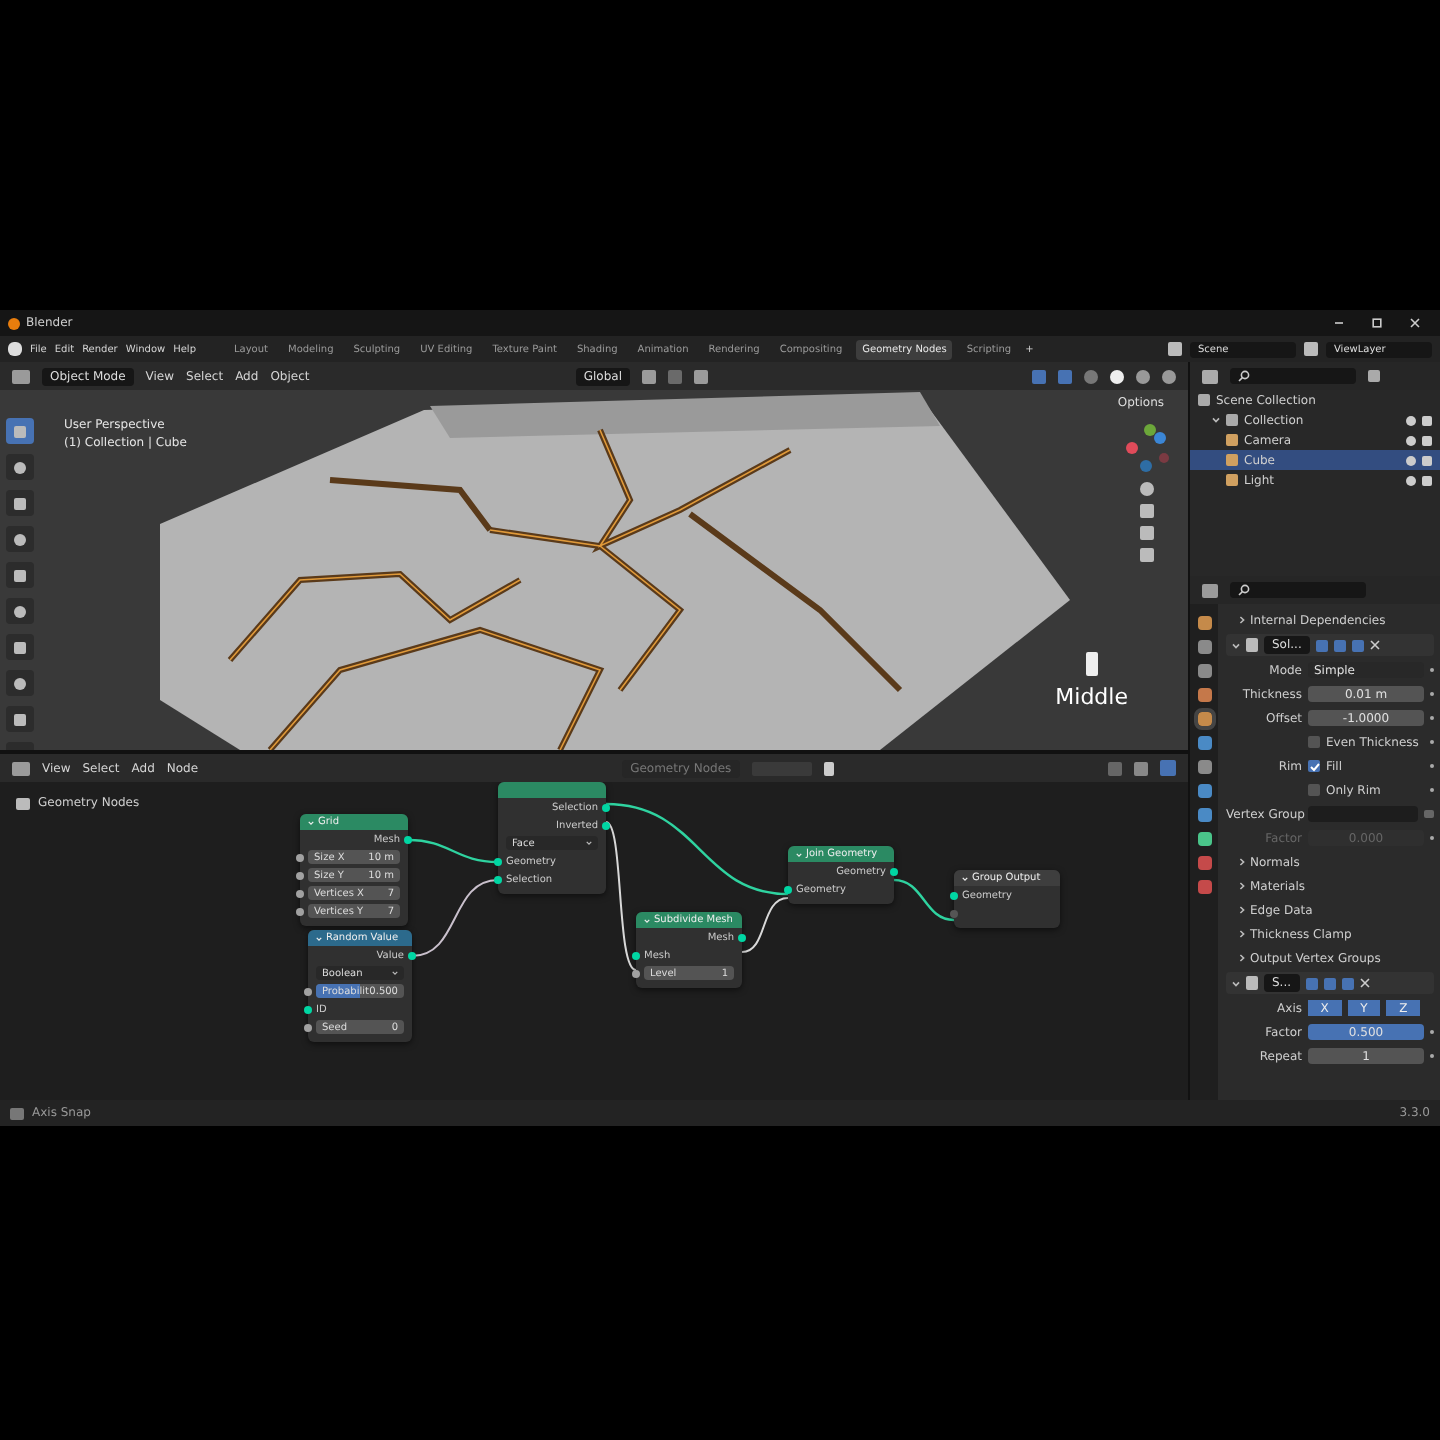 Image resolution: width=1440 pixels, height=1440 pixels. Describe the element at coordinates (1216, 420) in the screenshot. I see `expand-icon` at that location.